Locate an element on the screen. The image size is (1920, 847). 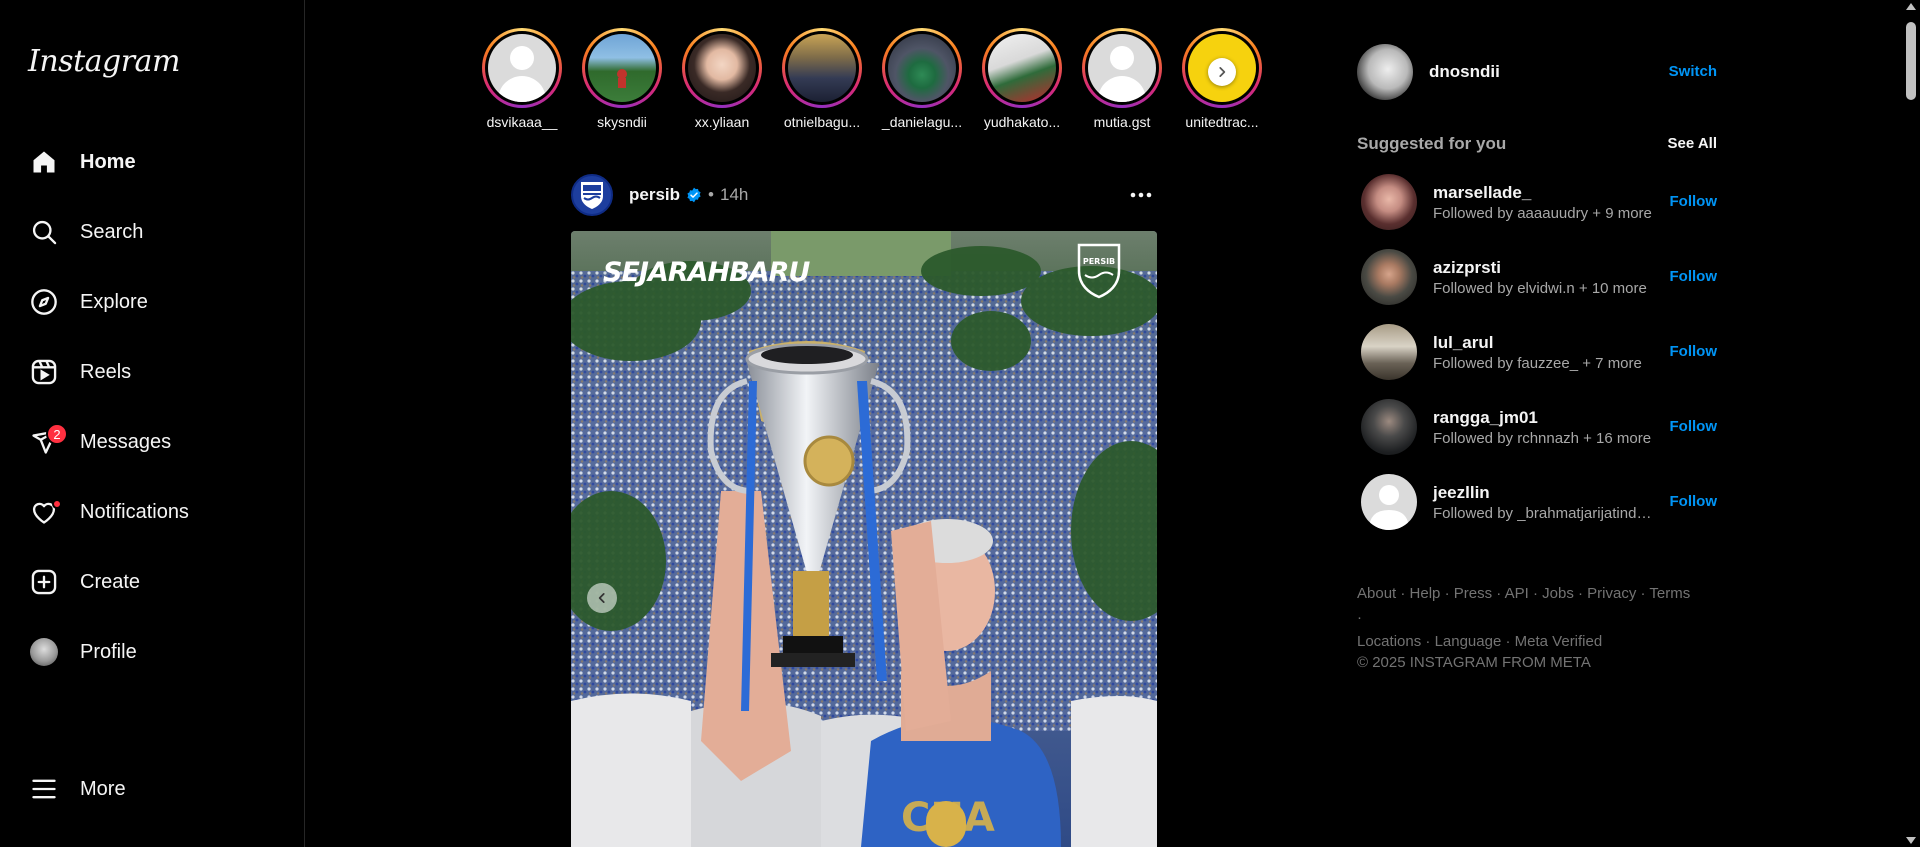
persib-crest-icon is located at coordinates (592, 195).